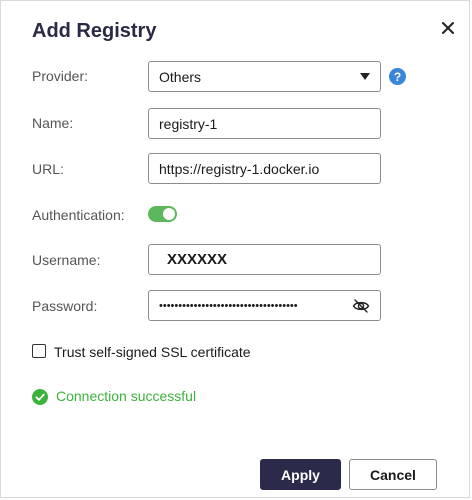  What do you see at coordinates (397, 76) in the screenshot?
I see `help-icon: ?` at bounding box center [397, 76].